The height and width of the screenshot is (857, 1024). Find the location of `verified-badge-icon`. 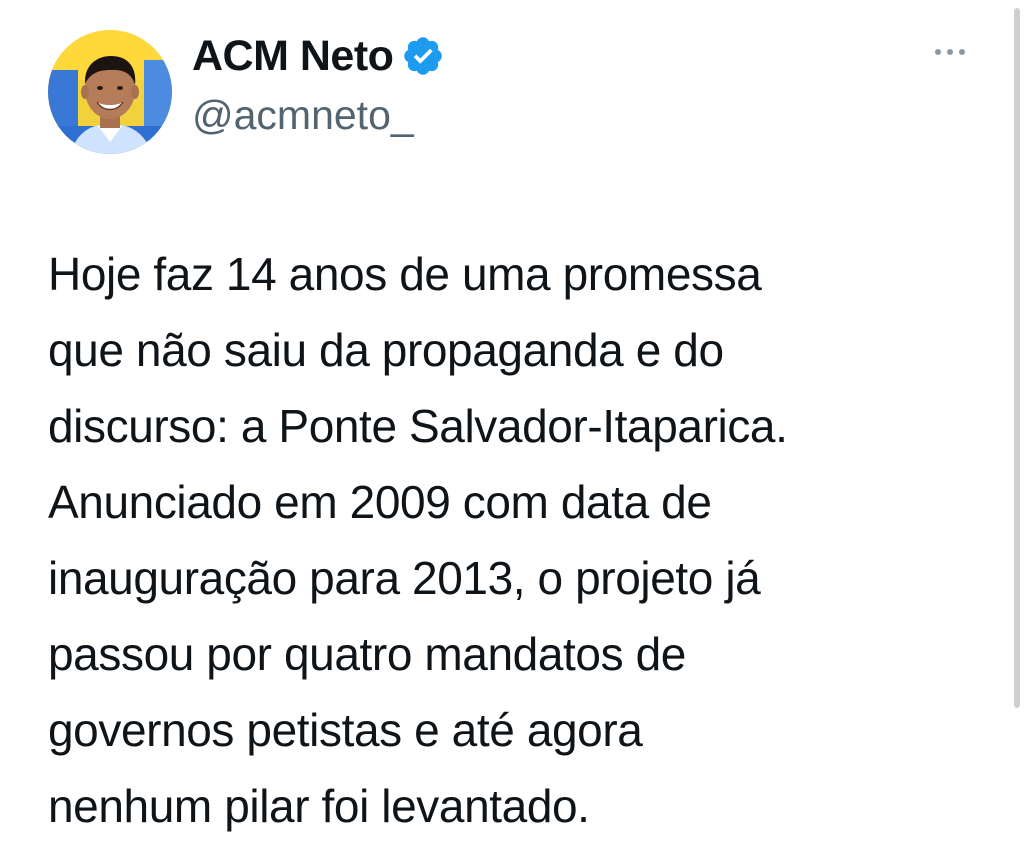

verified-badge-icon is located at coordinates (423, 56).